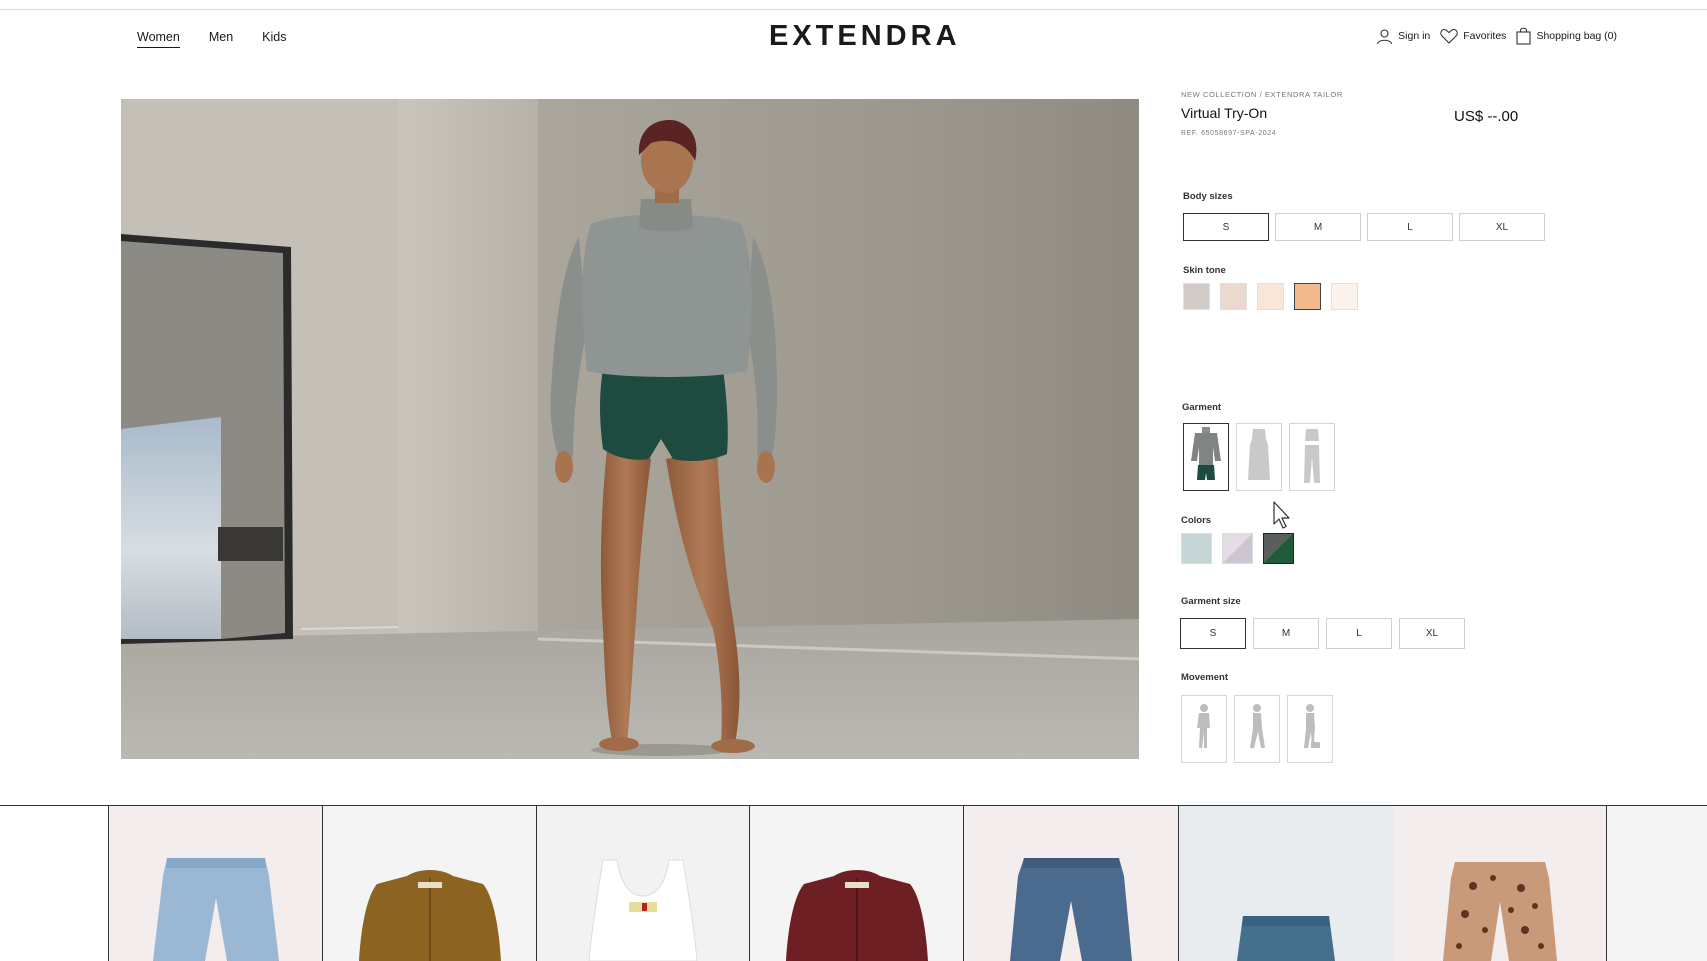  What do you see at coordinates (1410, 227) in the screenshot?
I see `body-size-l: L` at bounding box center [1410, 227].